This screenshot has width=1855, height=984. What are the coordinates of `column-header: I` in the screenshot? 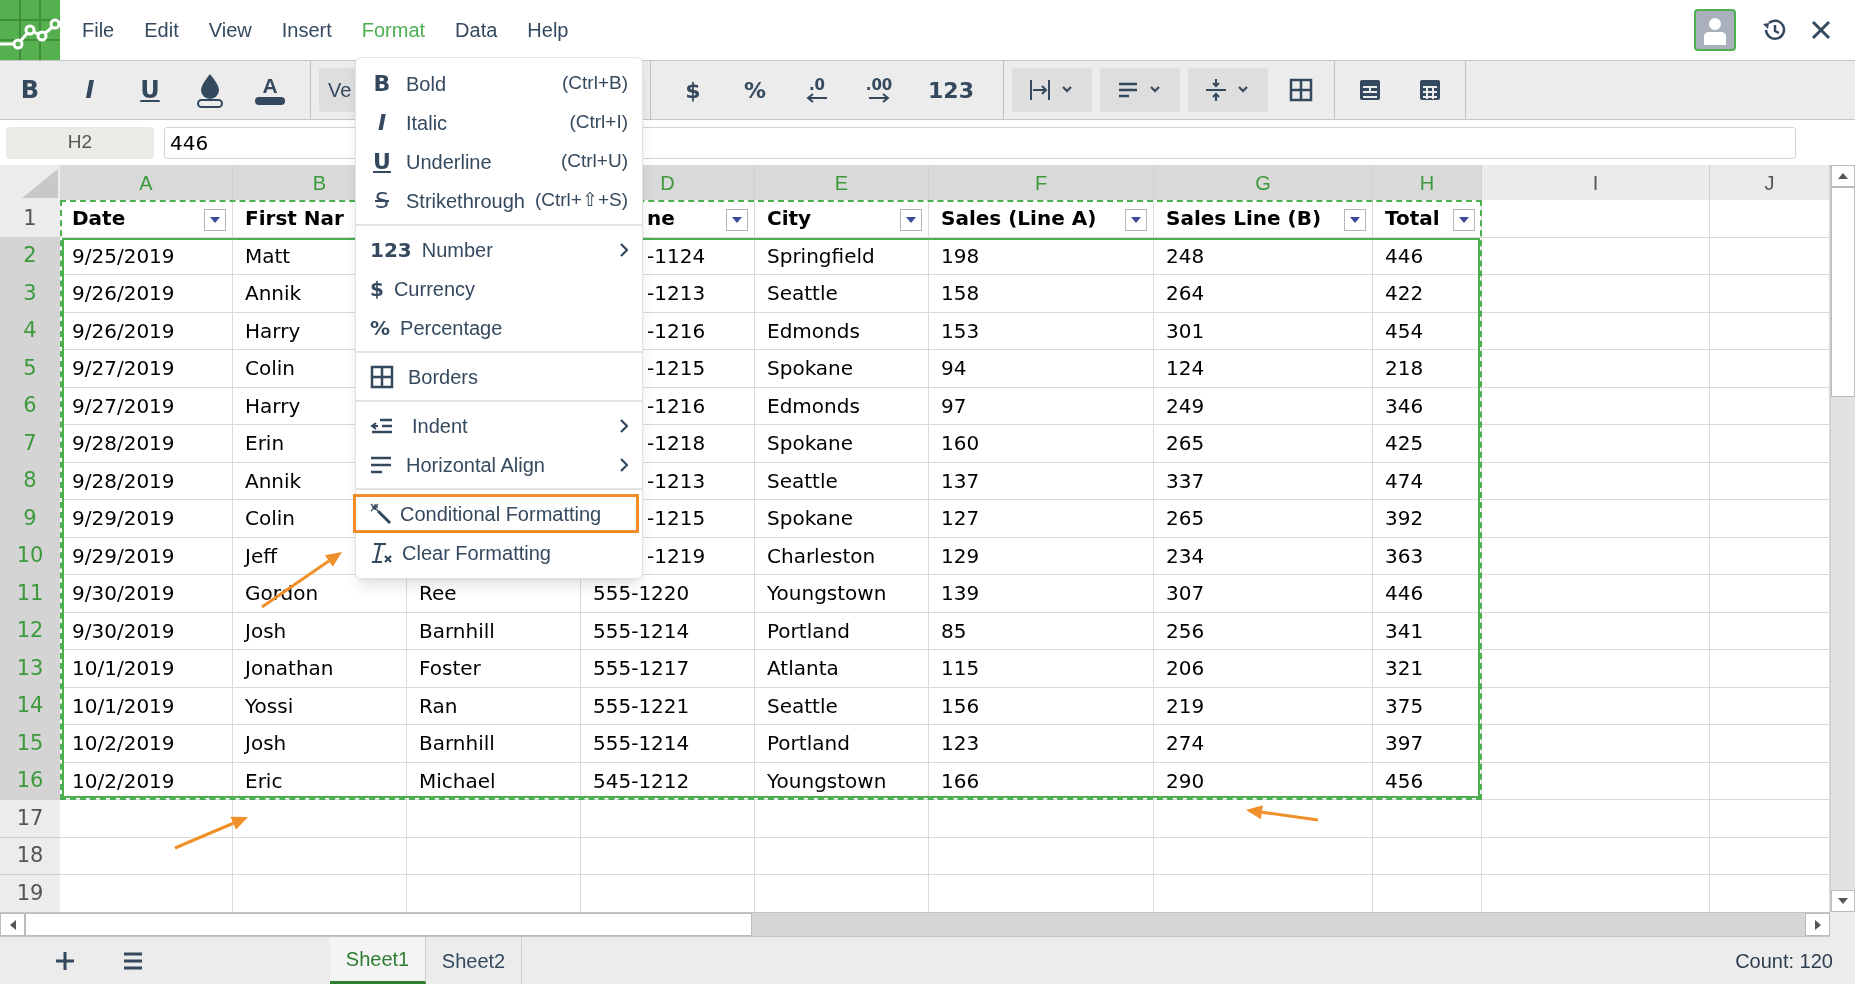 It's located at (1596, 182).